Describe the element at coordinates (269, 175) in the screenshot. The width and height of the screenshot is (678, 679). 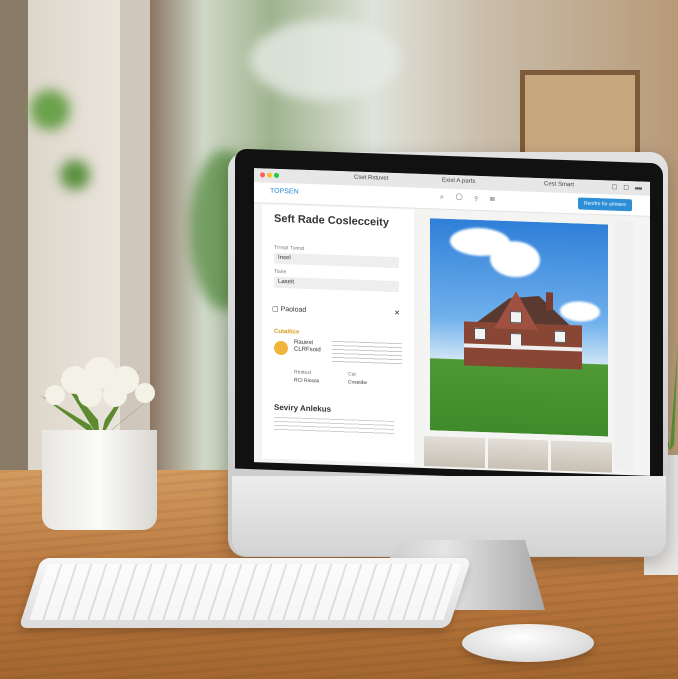
I see `minimize-window-button` at that location.